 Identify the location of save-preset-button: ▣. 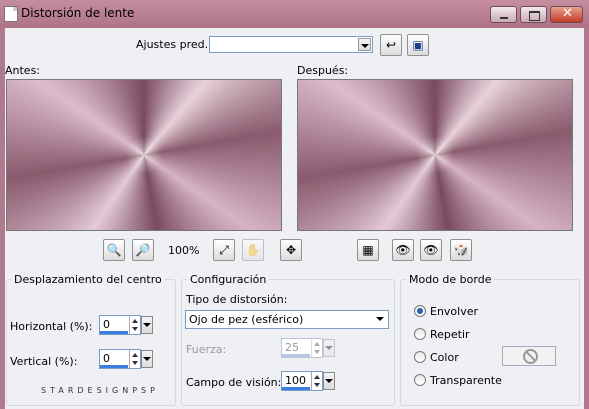
(418, 45).